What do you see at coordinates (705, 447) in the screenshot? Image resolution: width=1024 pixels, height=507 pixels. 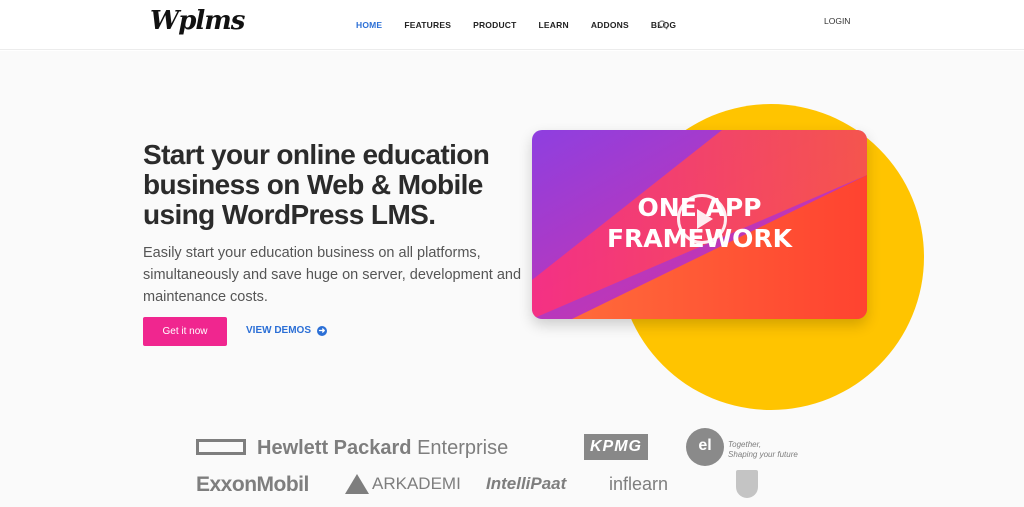 I see `el-logo-mark: el` at bounding box center [705, 447].